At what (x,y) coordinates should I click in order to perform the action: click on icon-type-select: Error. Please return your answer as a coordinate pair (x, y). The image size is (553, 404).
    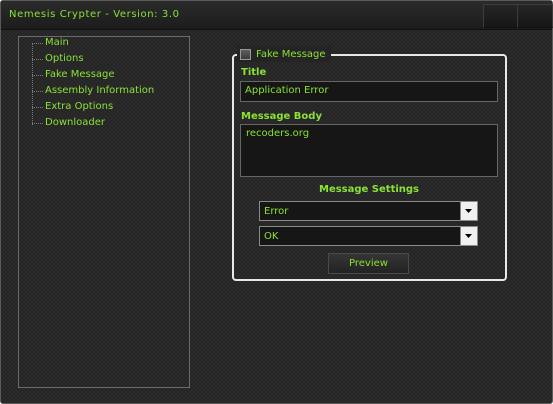
    Looking at the image, I should click on (368, 211).